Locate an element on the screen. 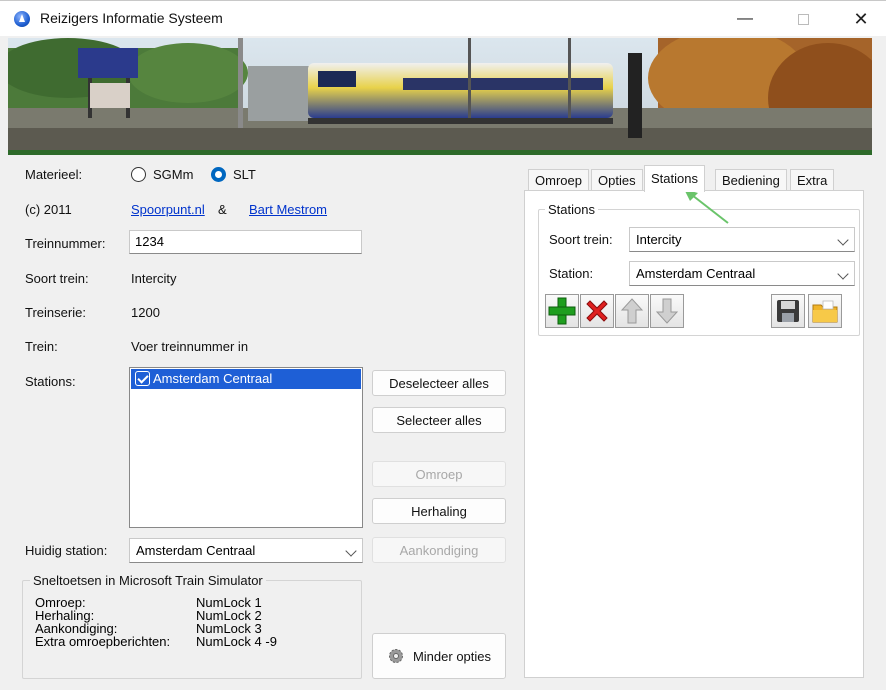 The width and height of the screenshot is (886, 690). huidig-station-value: Amsterdam Centraal is located at coordinates (196, 550).